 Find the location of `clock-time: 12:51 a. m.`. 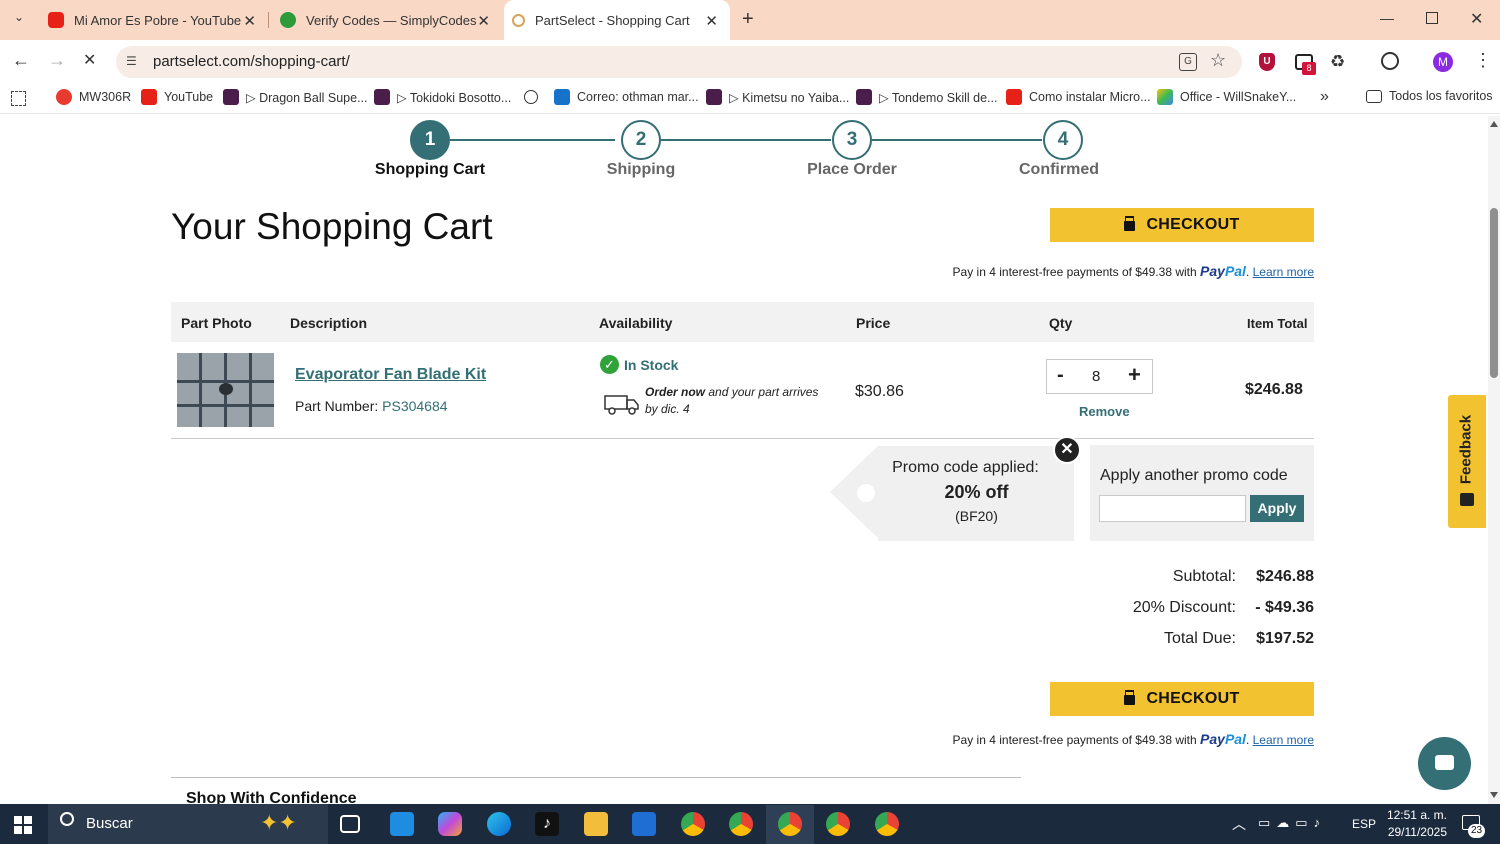

clock-time: 12:51 a. m. is located at coordinates (1416, 815).